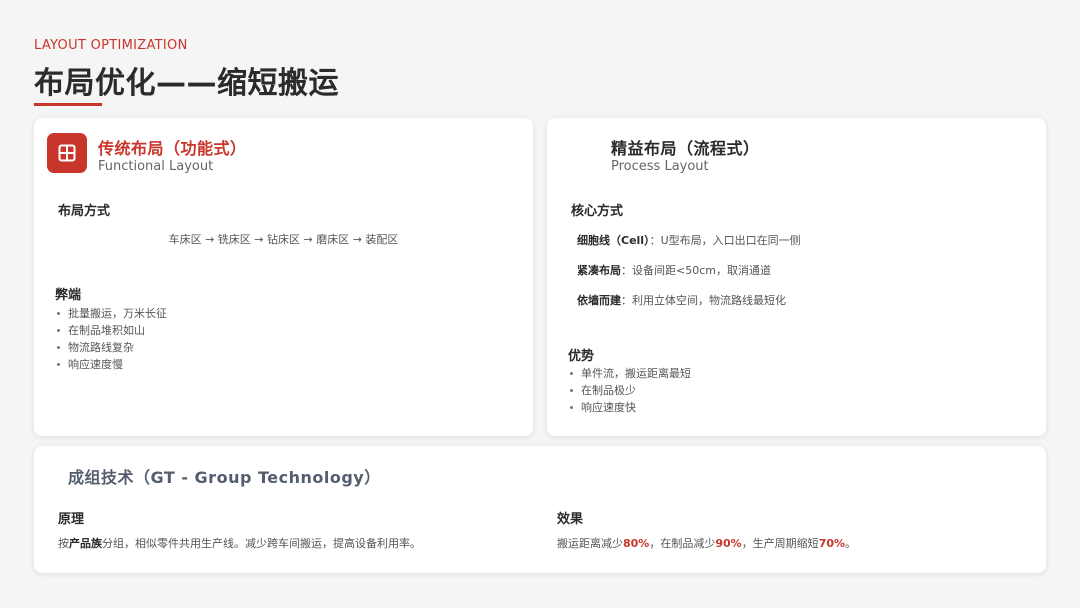 Image resolution: width=1080 pixels, height=608 pixels. What do you see at coordinates (707, 543) in the screenshot?
I see `effect-text: 搬运距离减少80%，在制品减少90%，生产周期缩短70%。` at bounding box center [707, 543].